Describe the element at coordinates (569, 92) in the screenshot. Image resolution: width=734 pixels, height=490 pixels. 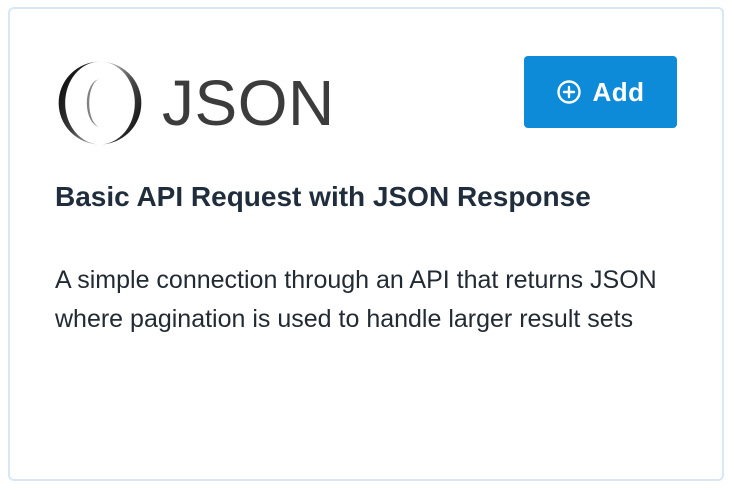
I see `plus-circle-icon` at that location.